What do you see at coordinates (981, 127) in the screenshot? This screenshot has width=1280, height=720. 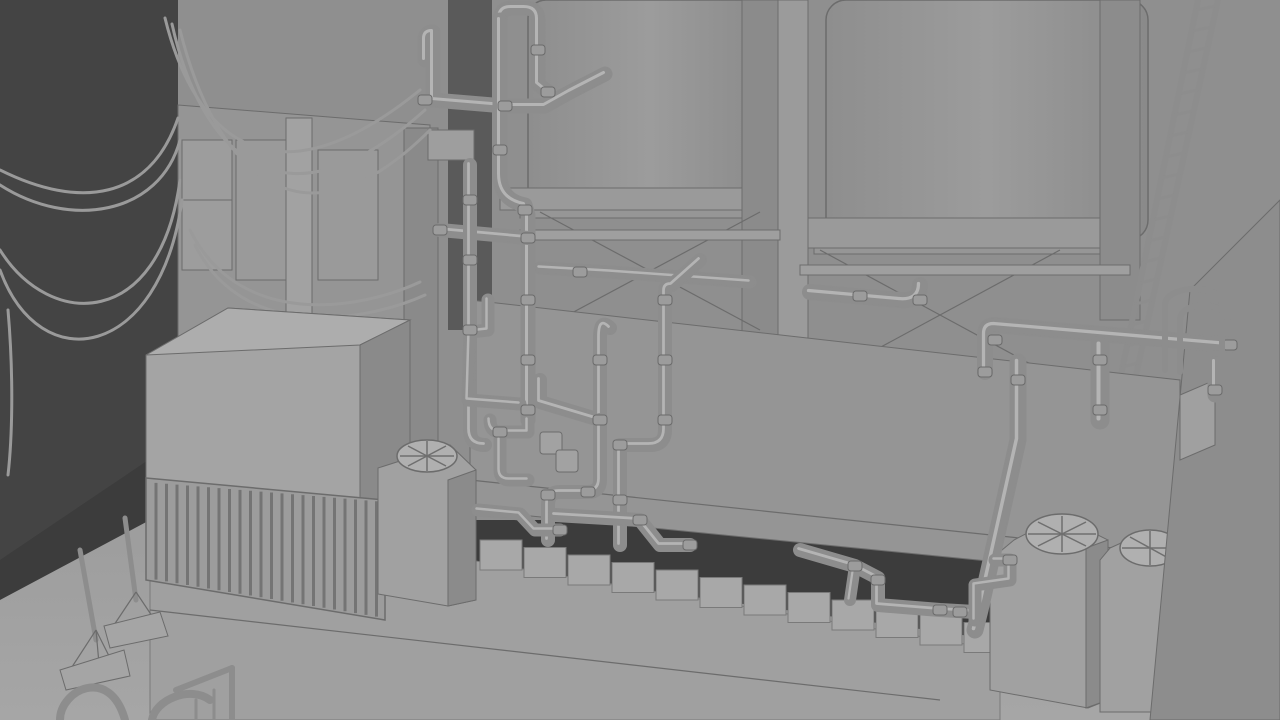 I see `water-tank-right` at bounding box center [981, 127].